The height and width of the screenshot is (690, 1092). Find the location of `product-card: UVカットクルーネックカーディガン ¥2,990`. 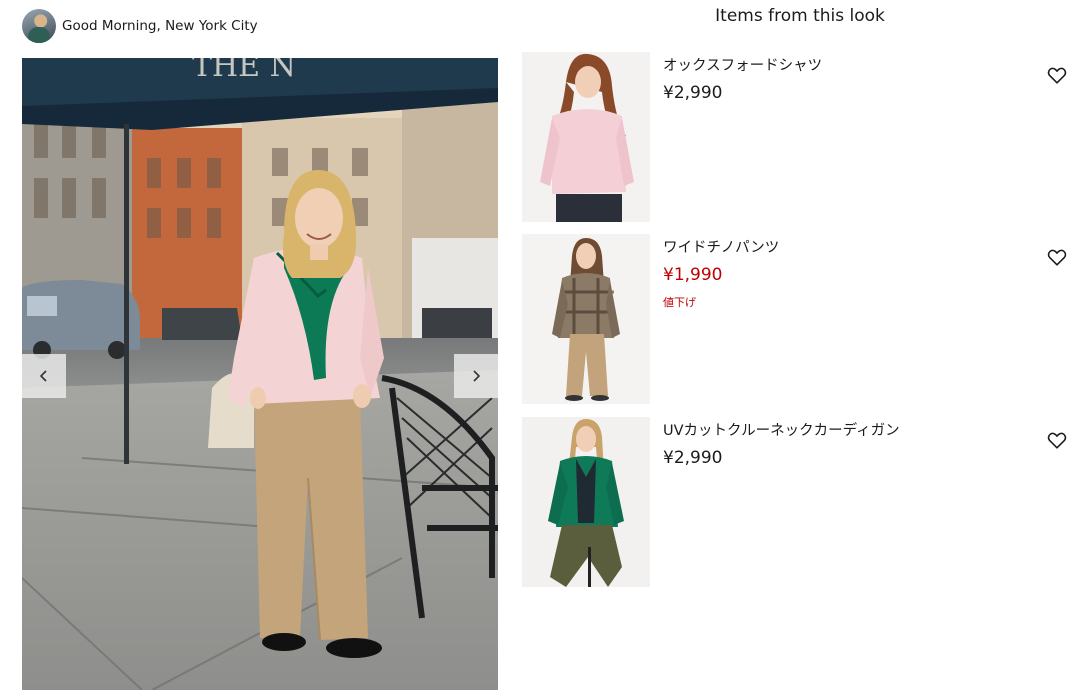

product-card: UVカットクルーネックカーディガン ¥2,990 is located at coordinates (796, 502).